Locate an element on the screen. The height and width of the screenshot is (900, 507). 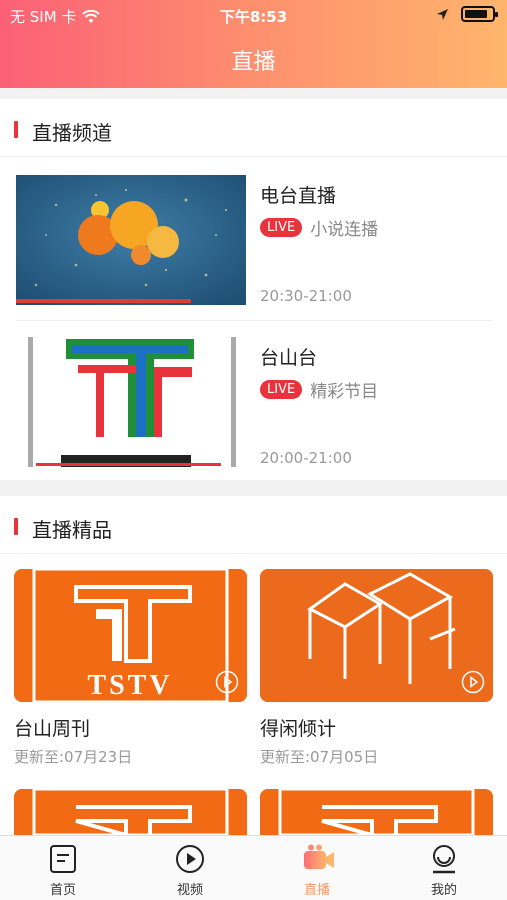
tab-video: 视频 is located at coordinates (190, 868).